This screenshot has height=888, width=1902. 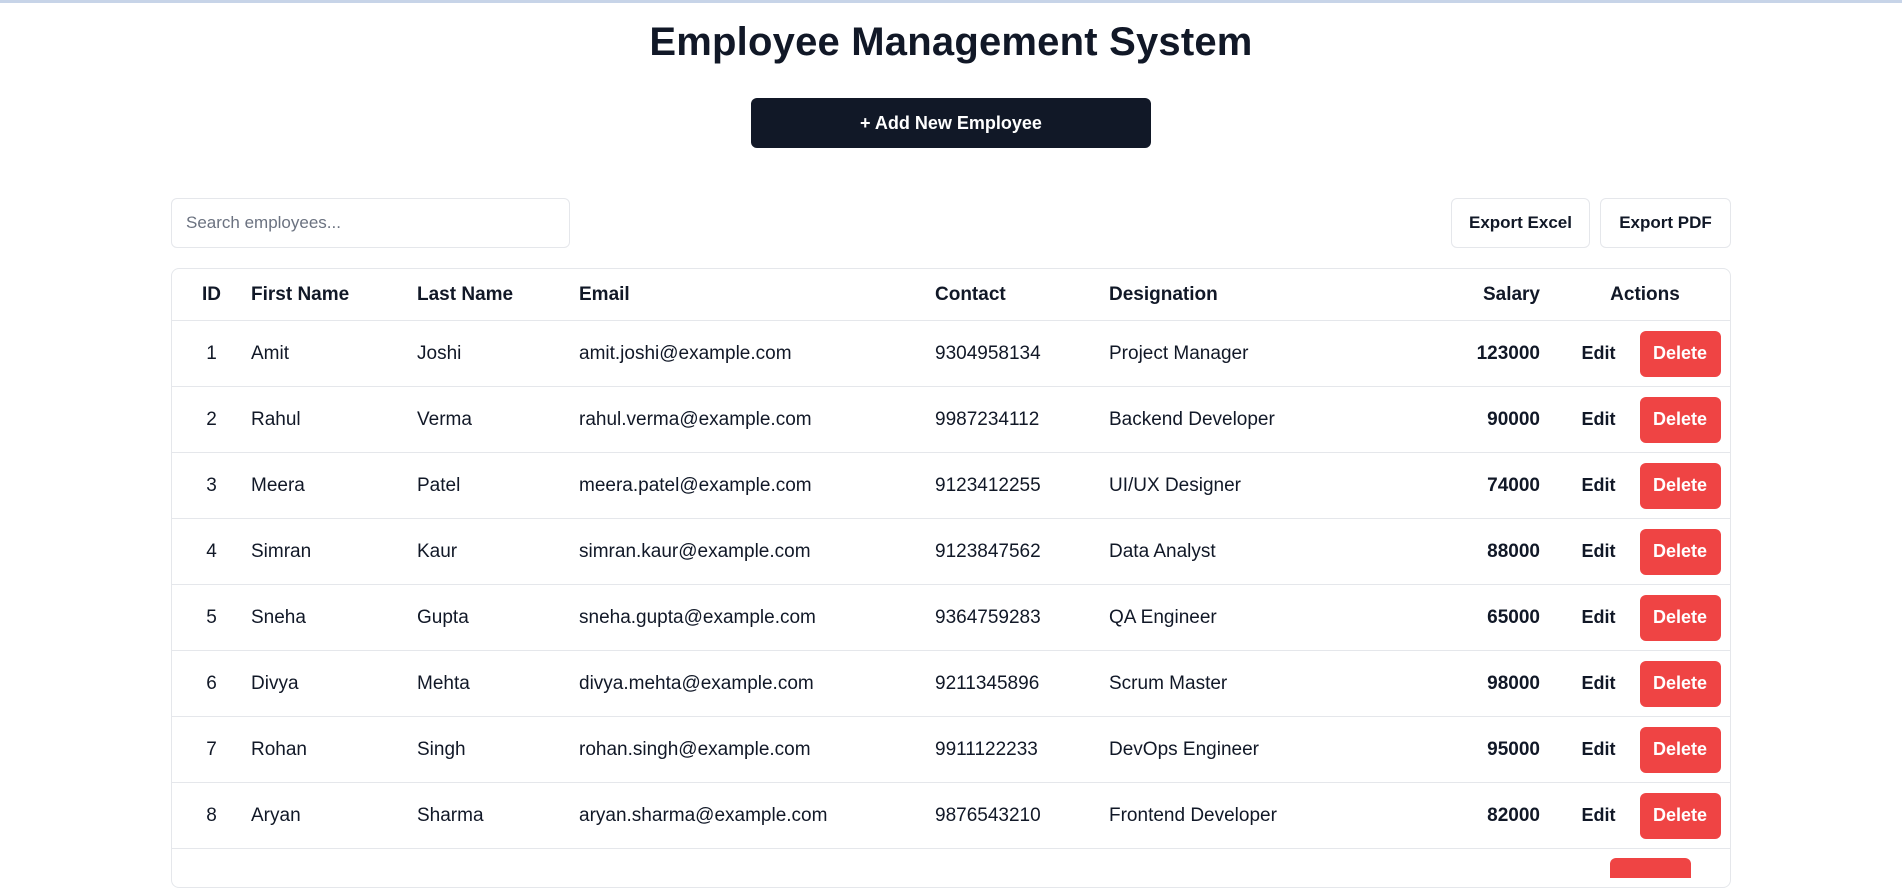 I want to click on cell-last-name: Sharma, so click(x=498, y=815).